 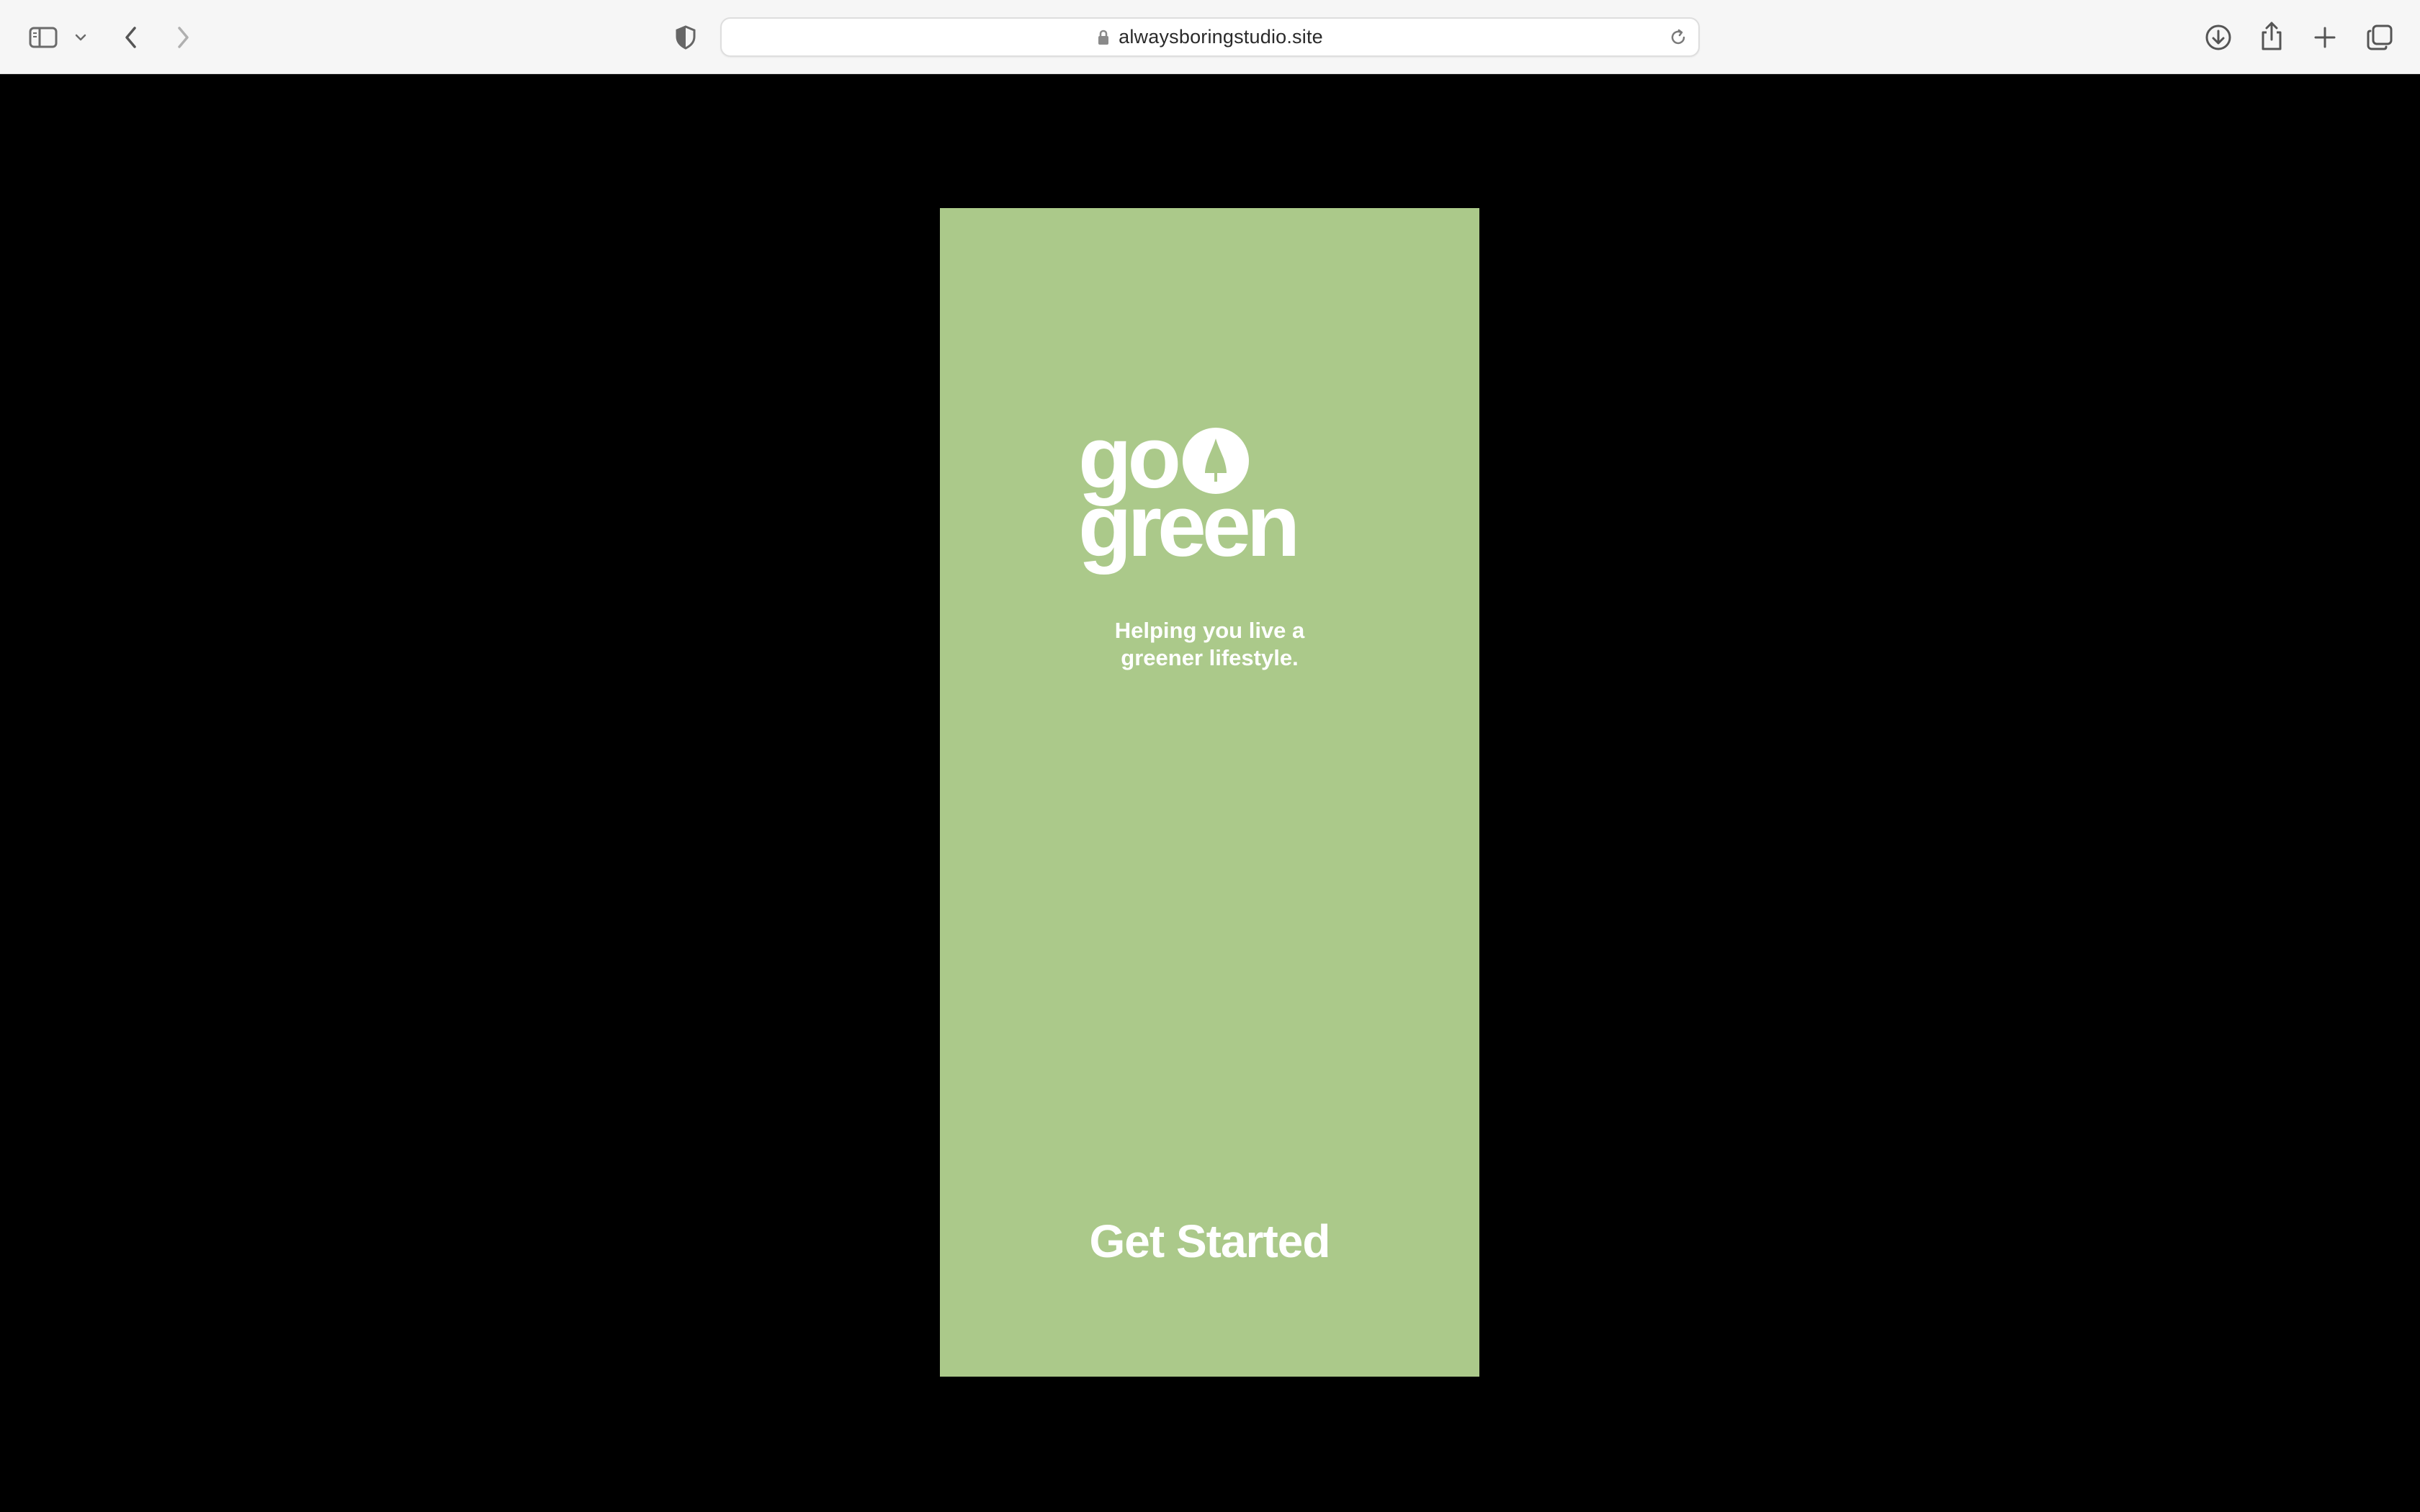 I want to click on browser-toolbar: alwaysboringstudio.site, so click(x=1210, y=37).